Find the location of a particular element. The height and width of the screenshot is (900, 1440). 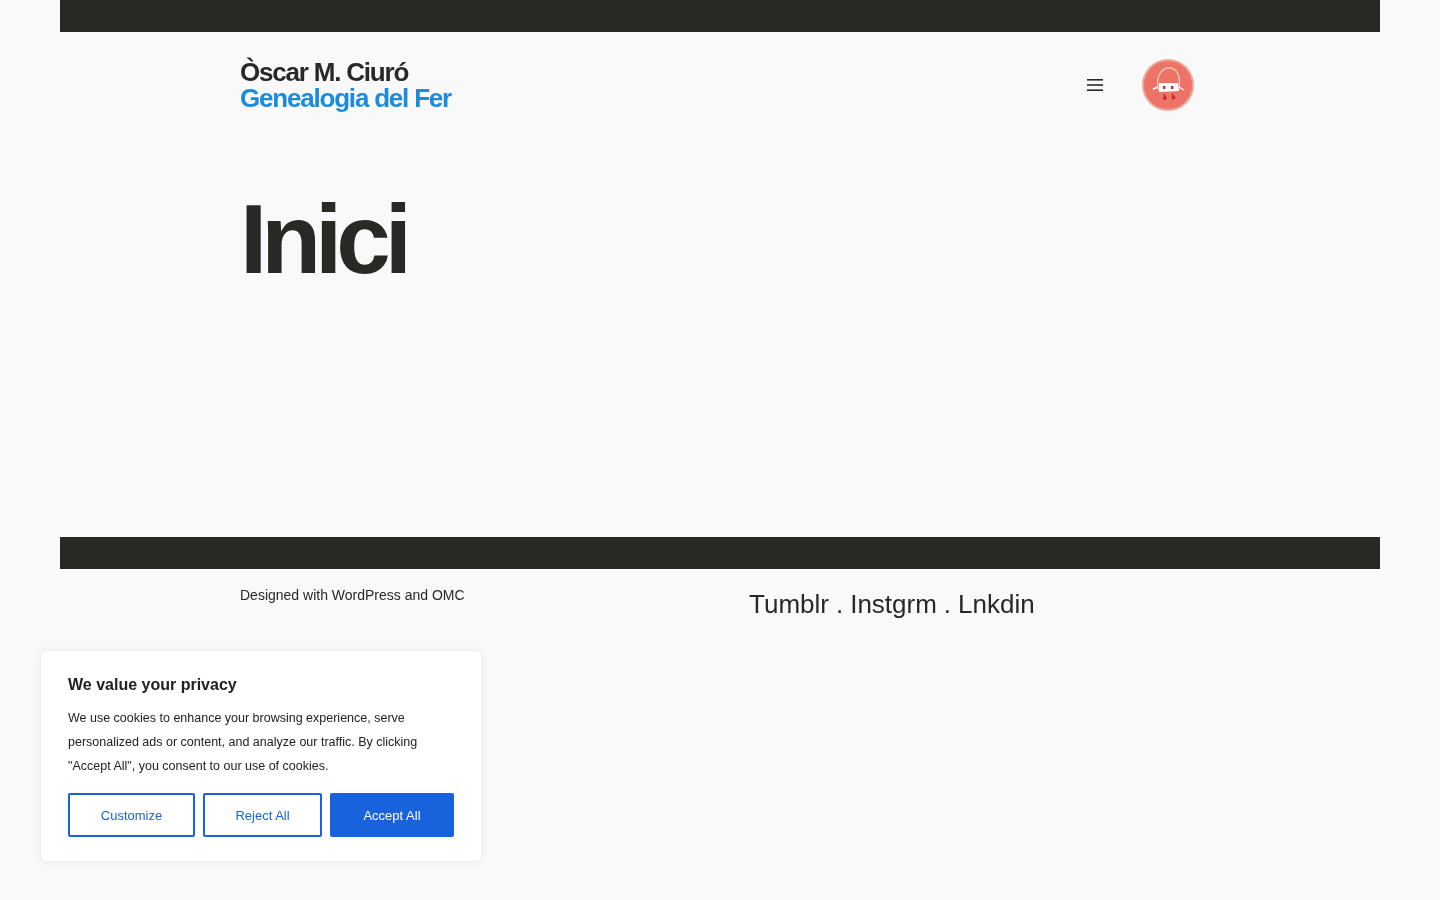

cookie-text: We use cookies to enhance your browsing experience, serve personalized ads or content, and analyze our traffic. By clicking "Accept All", you consent to our use of cookies. is located at coordinates (243, 742).